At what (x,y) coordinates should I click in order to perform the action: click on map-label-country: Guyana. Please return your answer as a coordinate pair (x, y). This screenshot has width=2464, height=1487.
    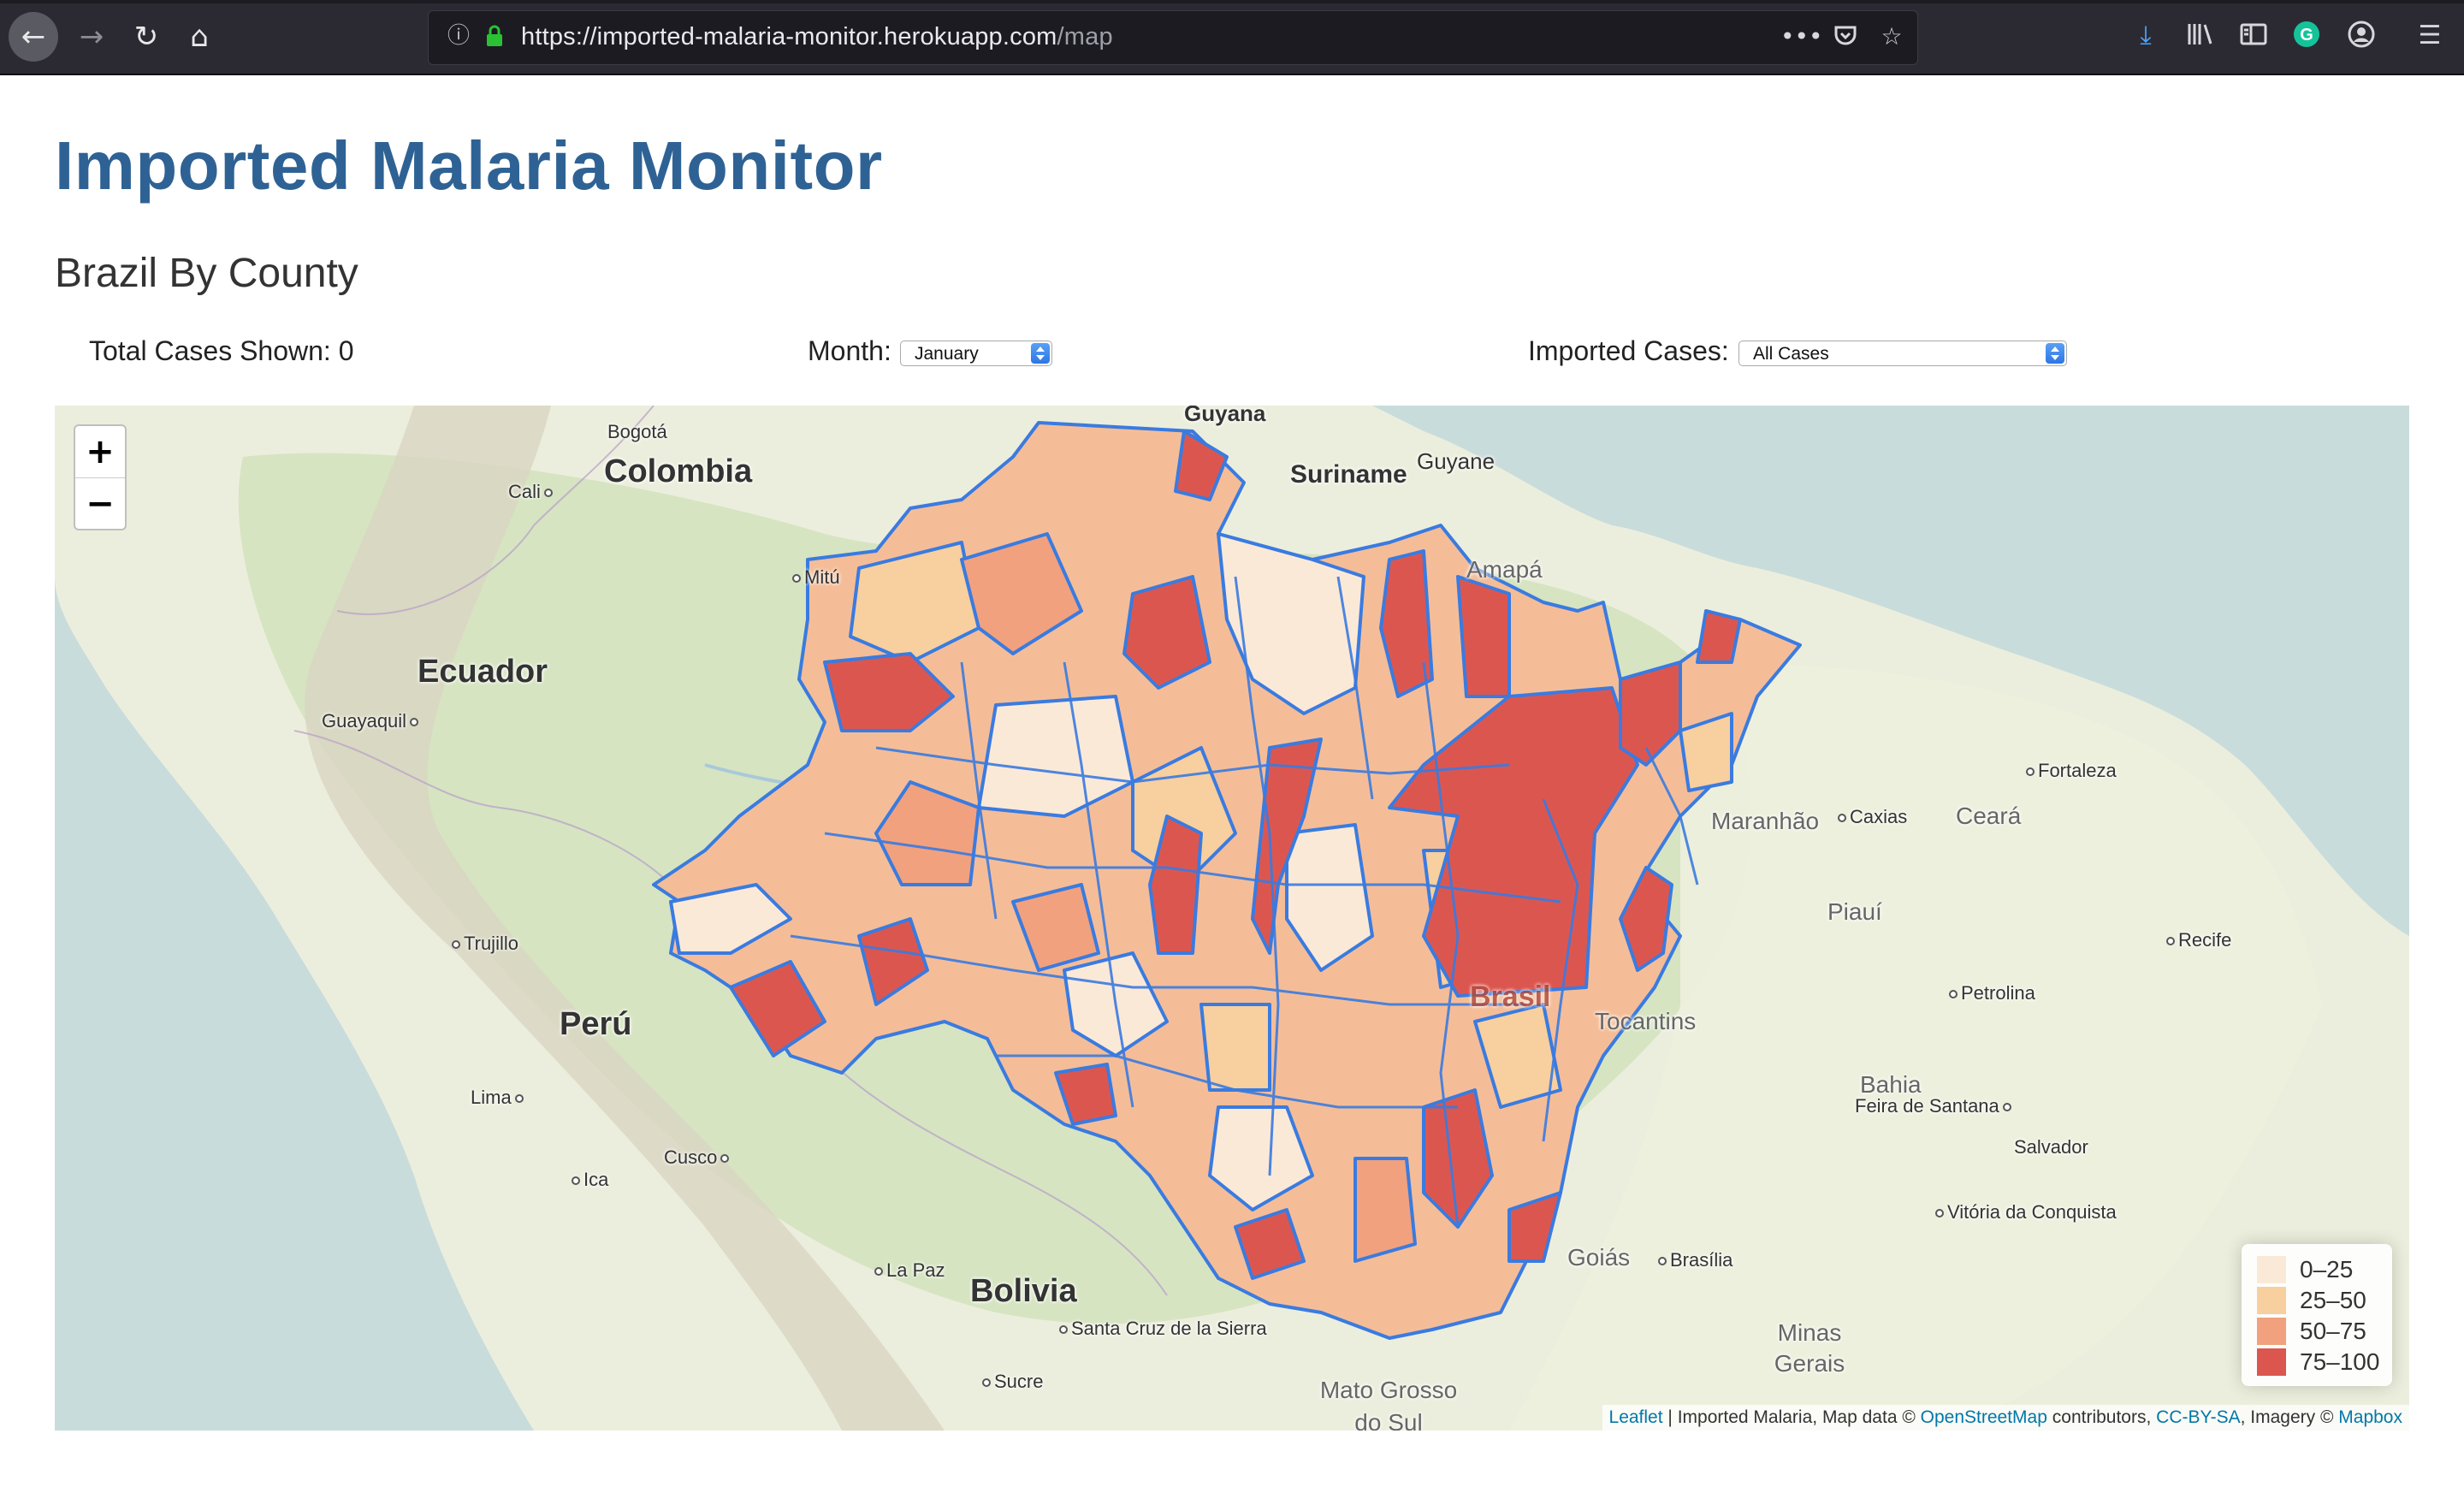
    Looking at the image, I should click on (1225, 416).